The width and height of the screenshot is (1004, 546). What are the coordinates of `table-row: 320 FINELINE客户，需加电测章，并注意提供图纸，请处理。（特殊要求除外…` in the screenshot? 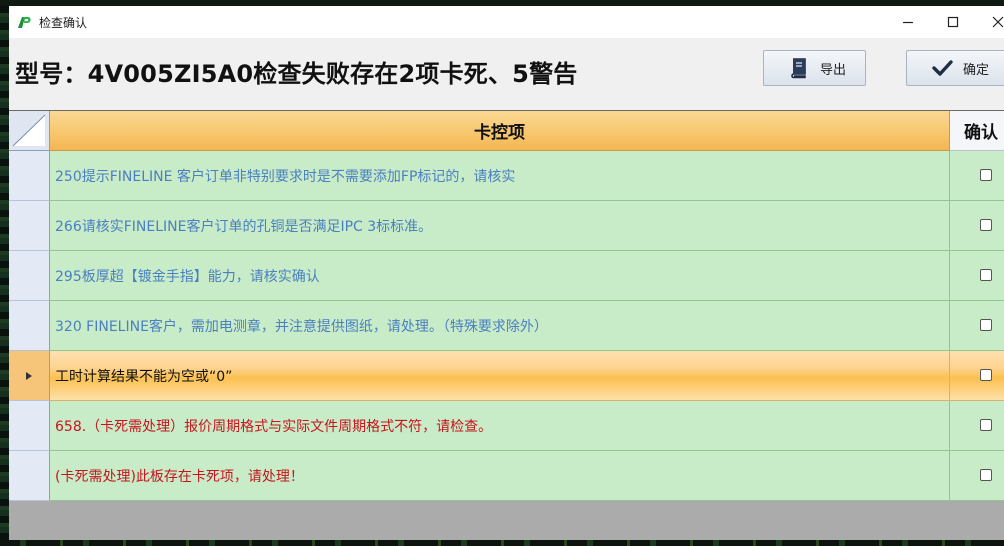 It's located at (506, 326).